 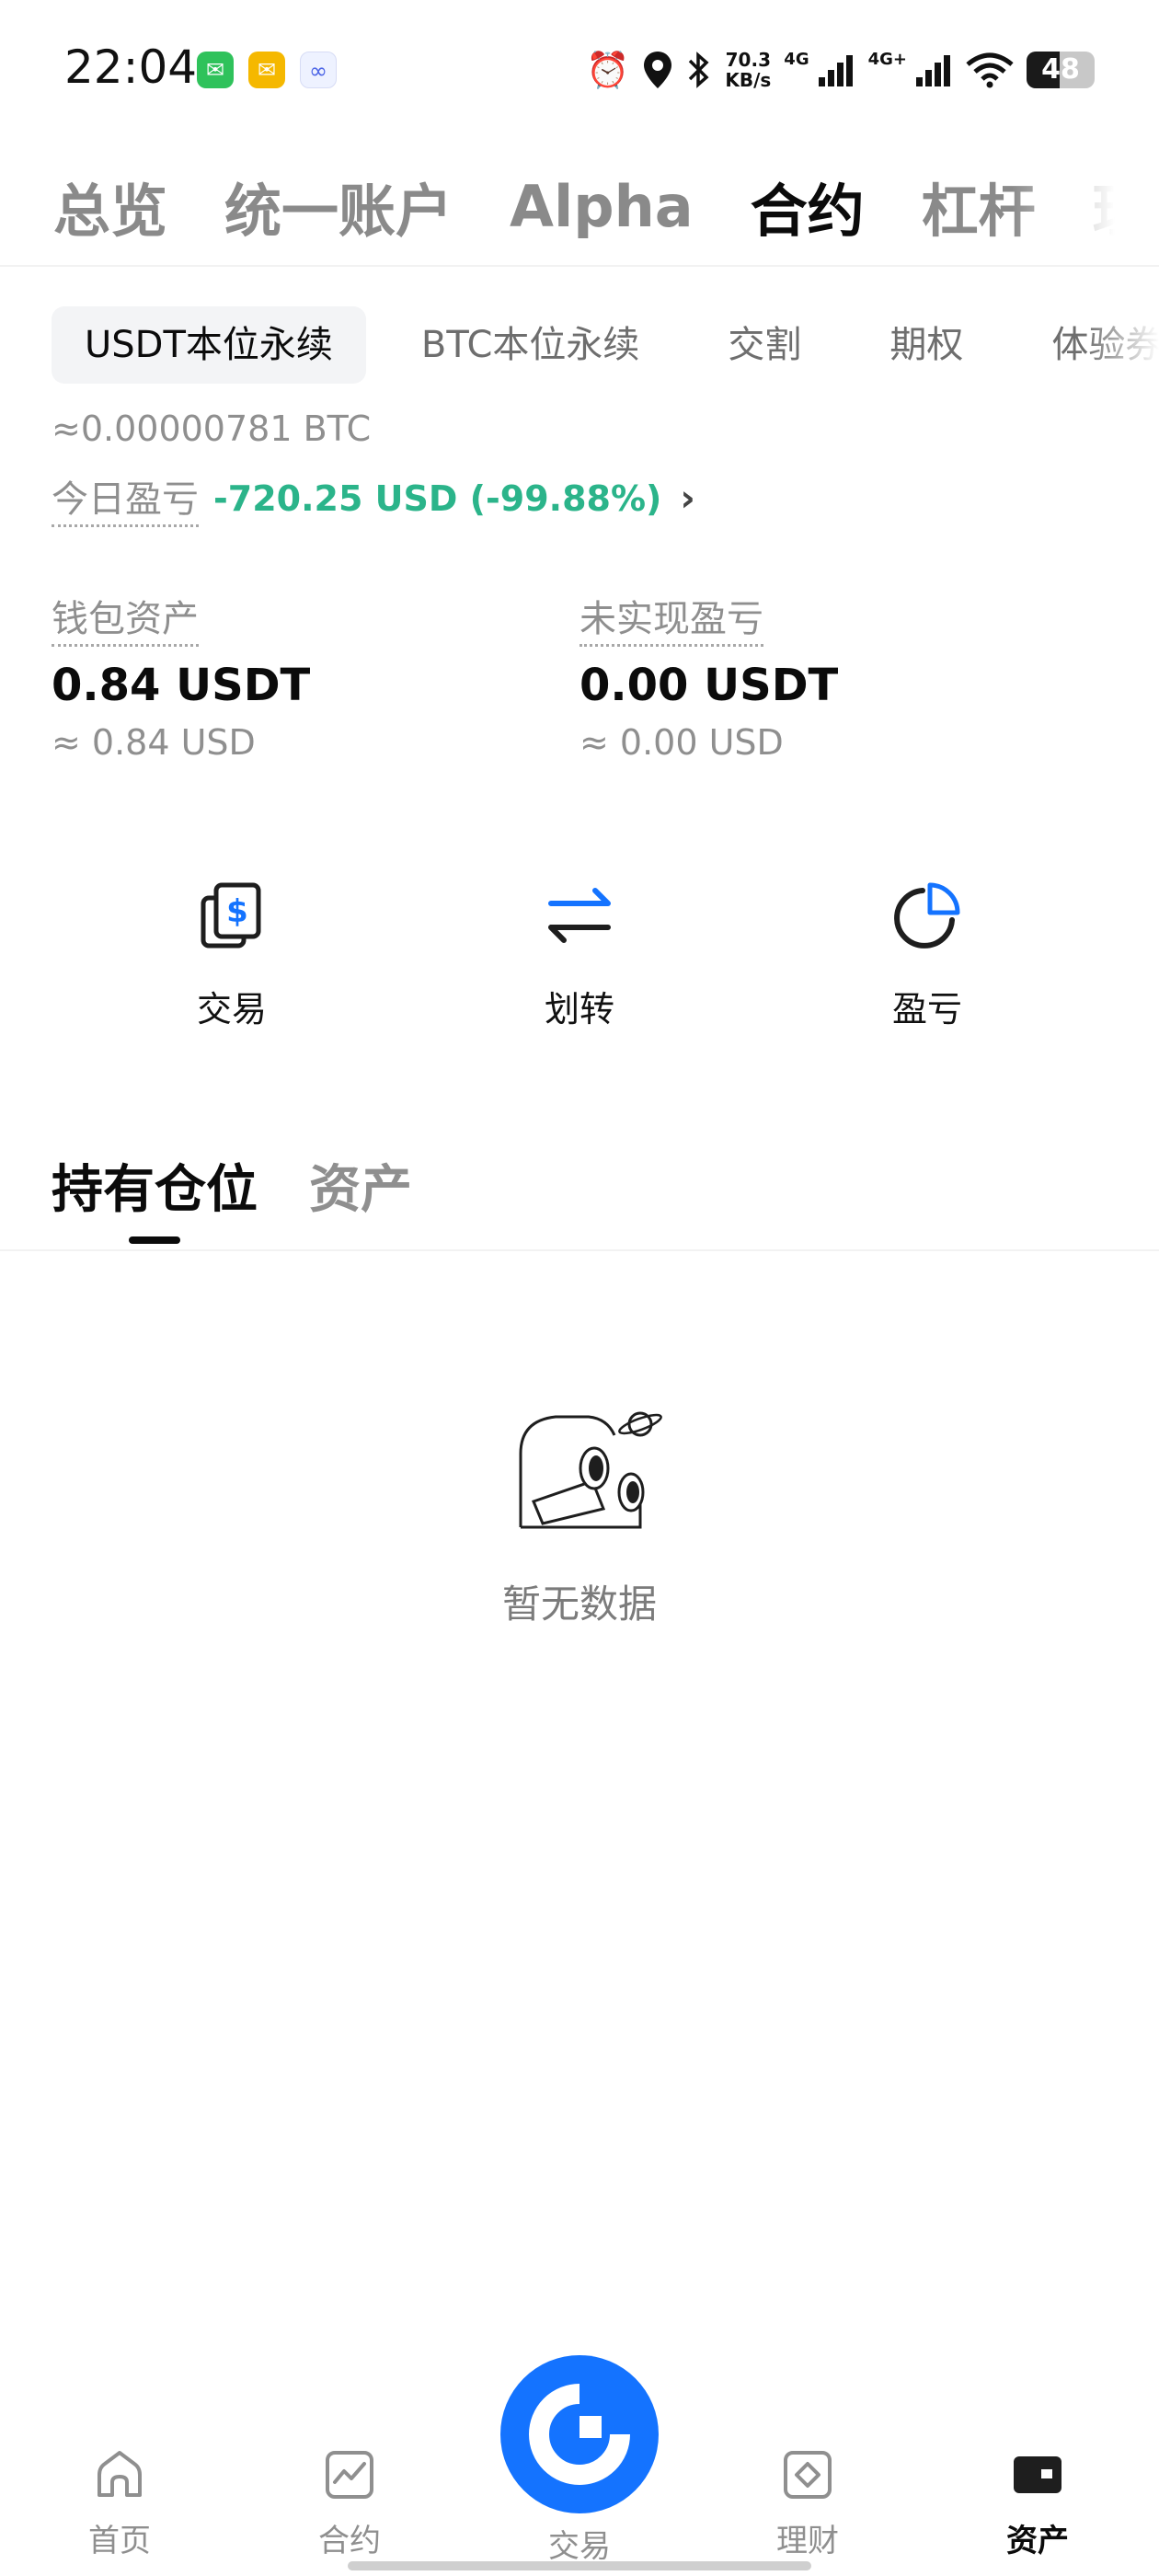 I want to click on active-tab-underline, so click(x=154, y=1240).